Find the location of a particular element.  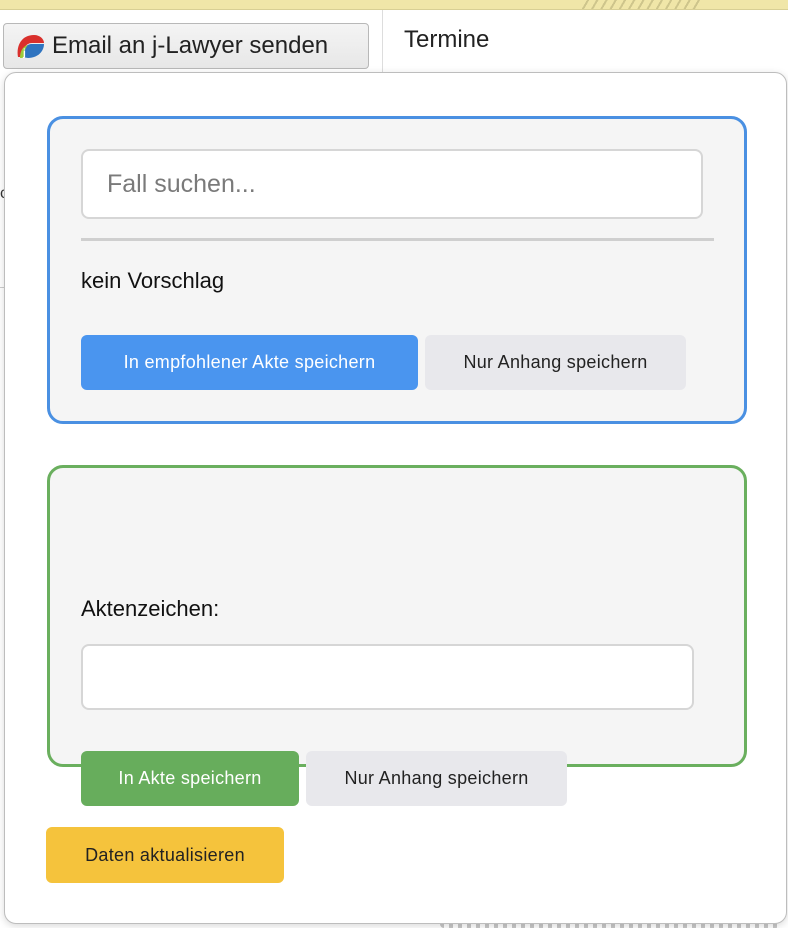

suggestion-text: kein Vorschlag is located at coordinates (153, 280).